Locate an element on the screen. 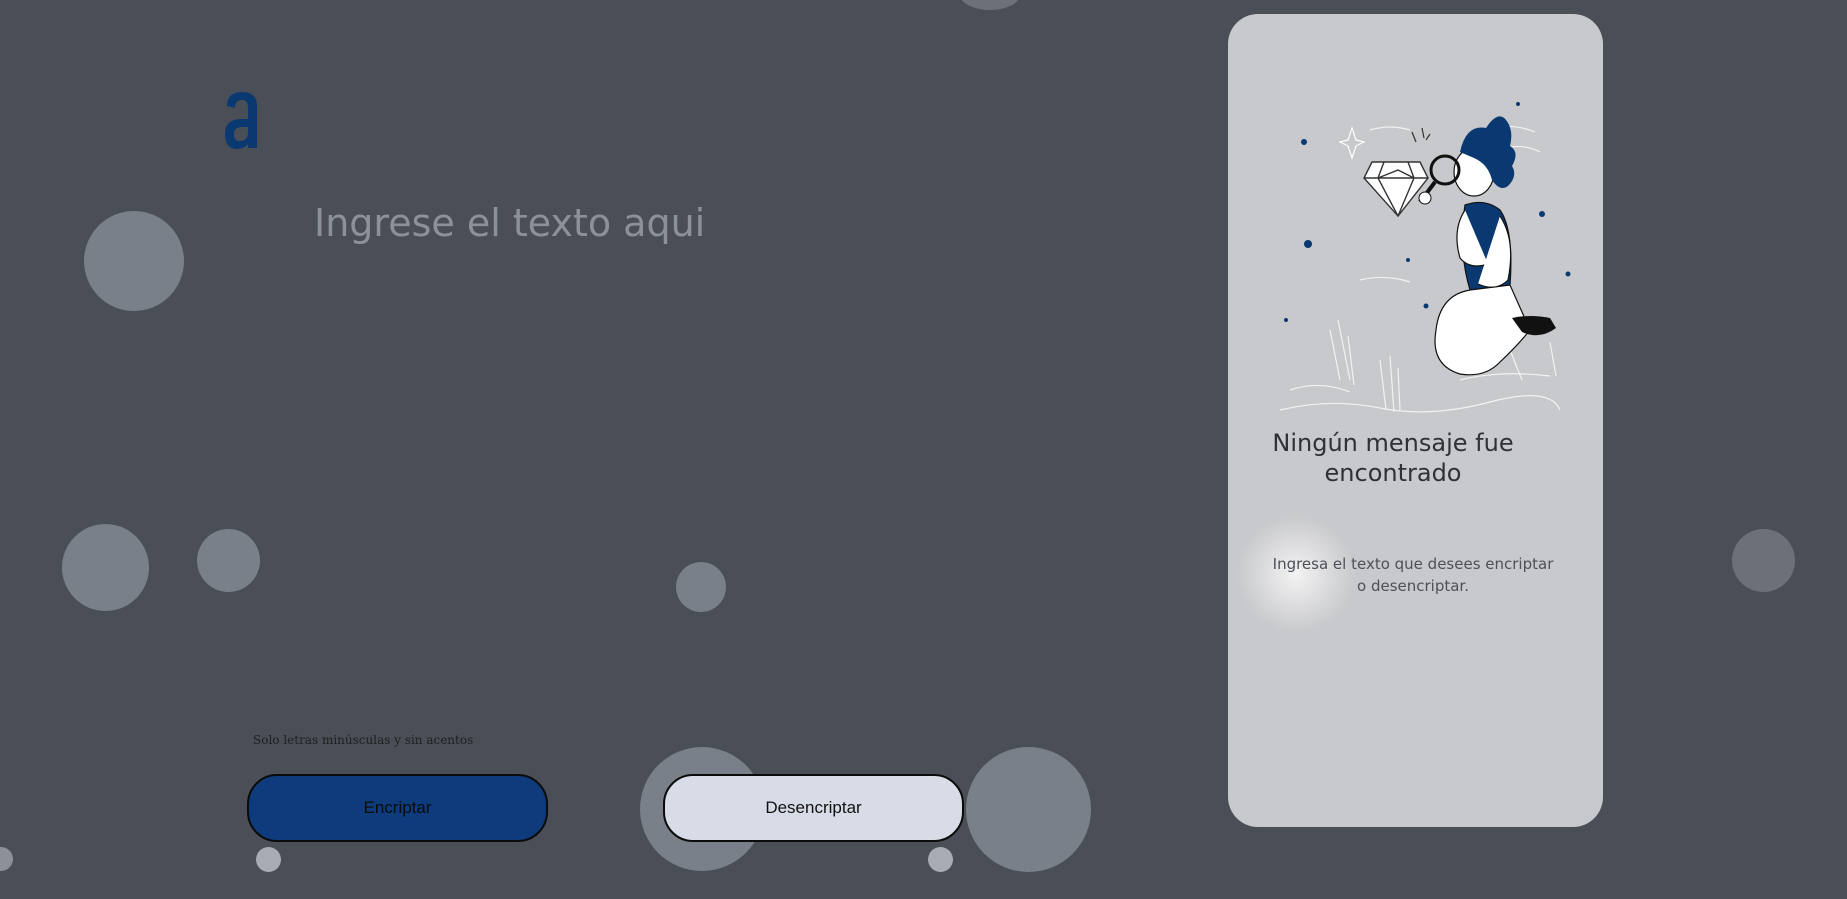 This screenshot has width=1847, height=899. panel-title: Ningún mensaje fue encontrado is located at coordinates (1393, 458).